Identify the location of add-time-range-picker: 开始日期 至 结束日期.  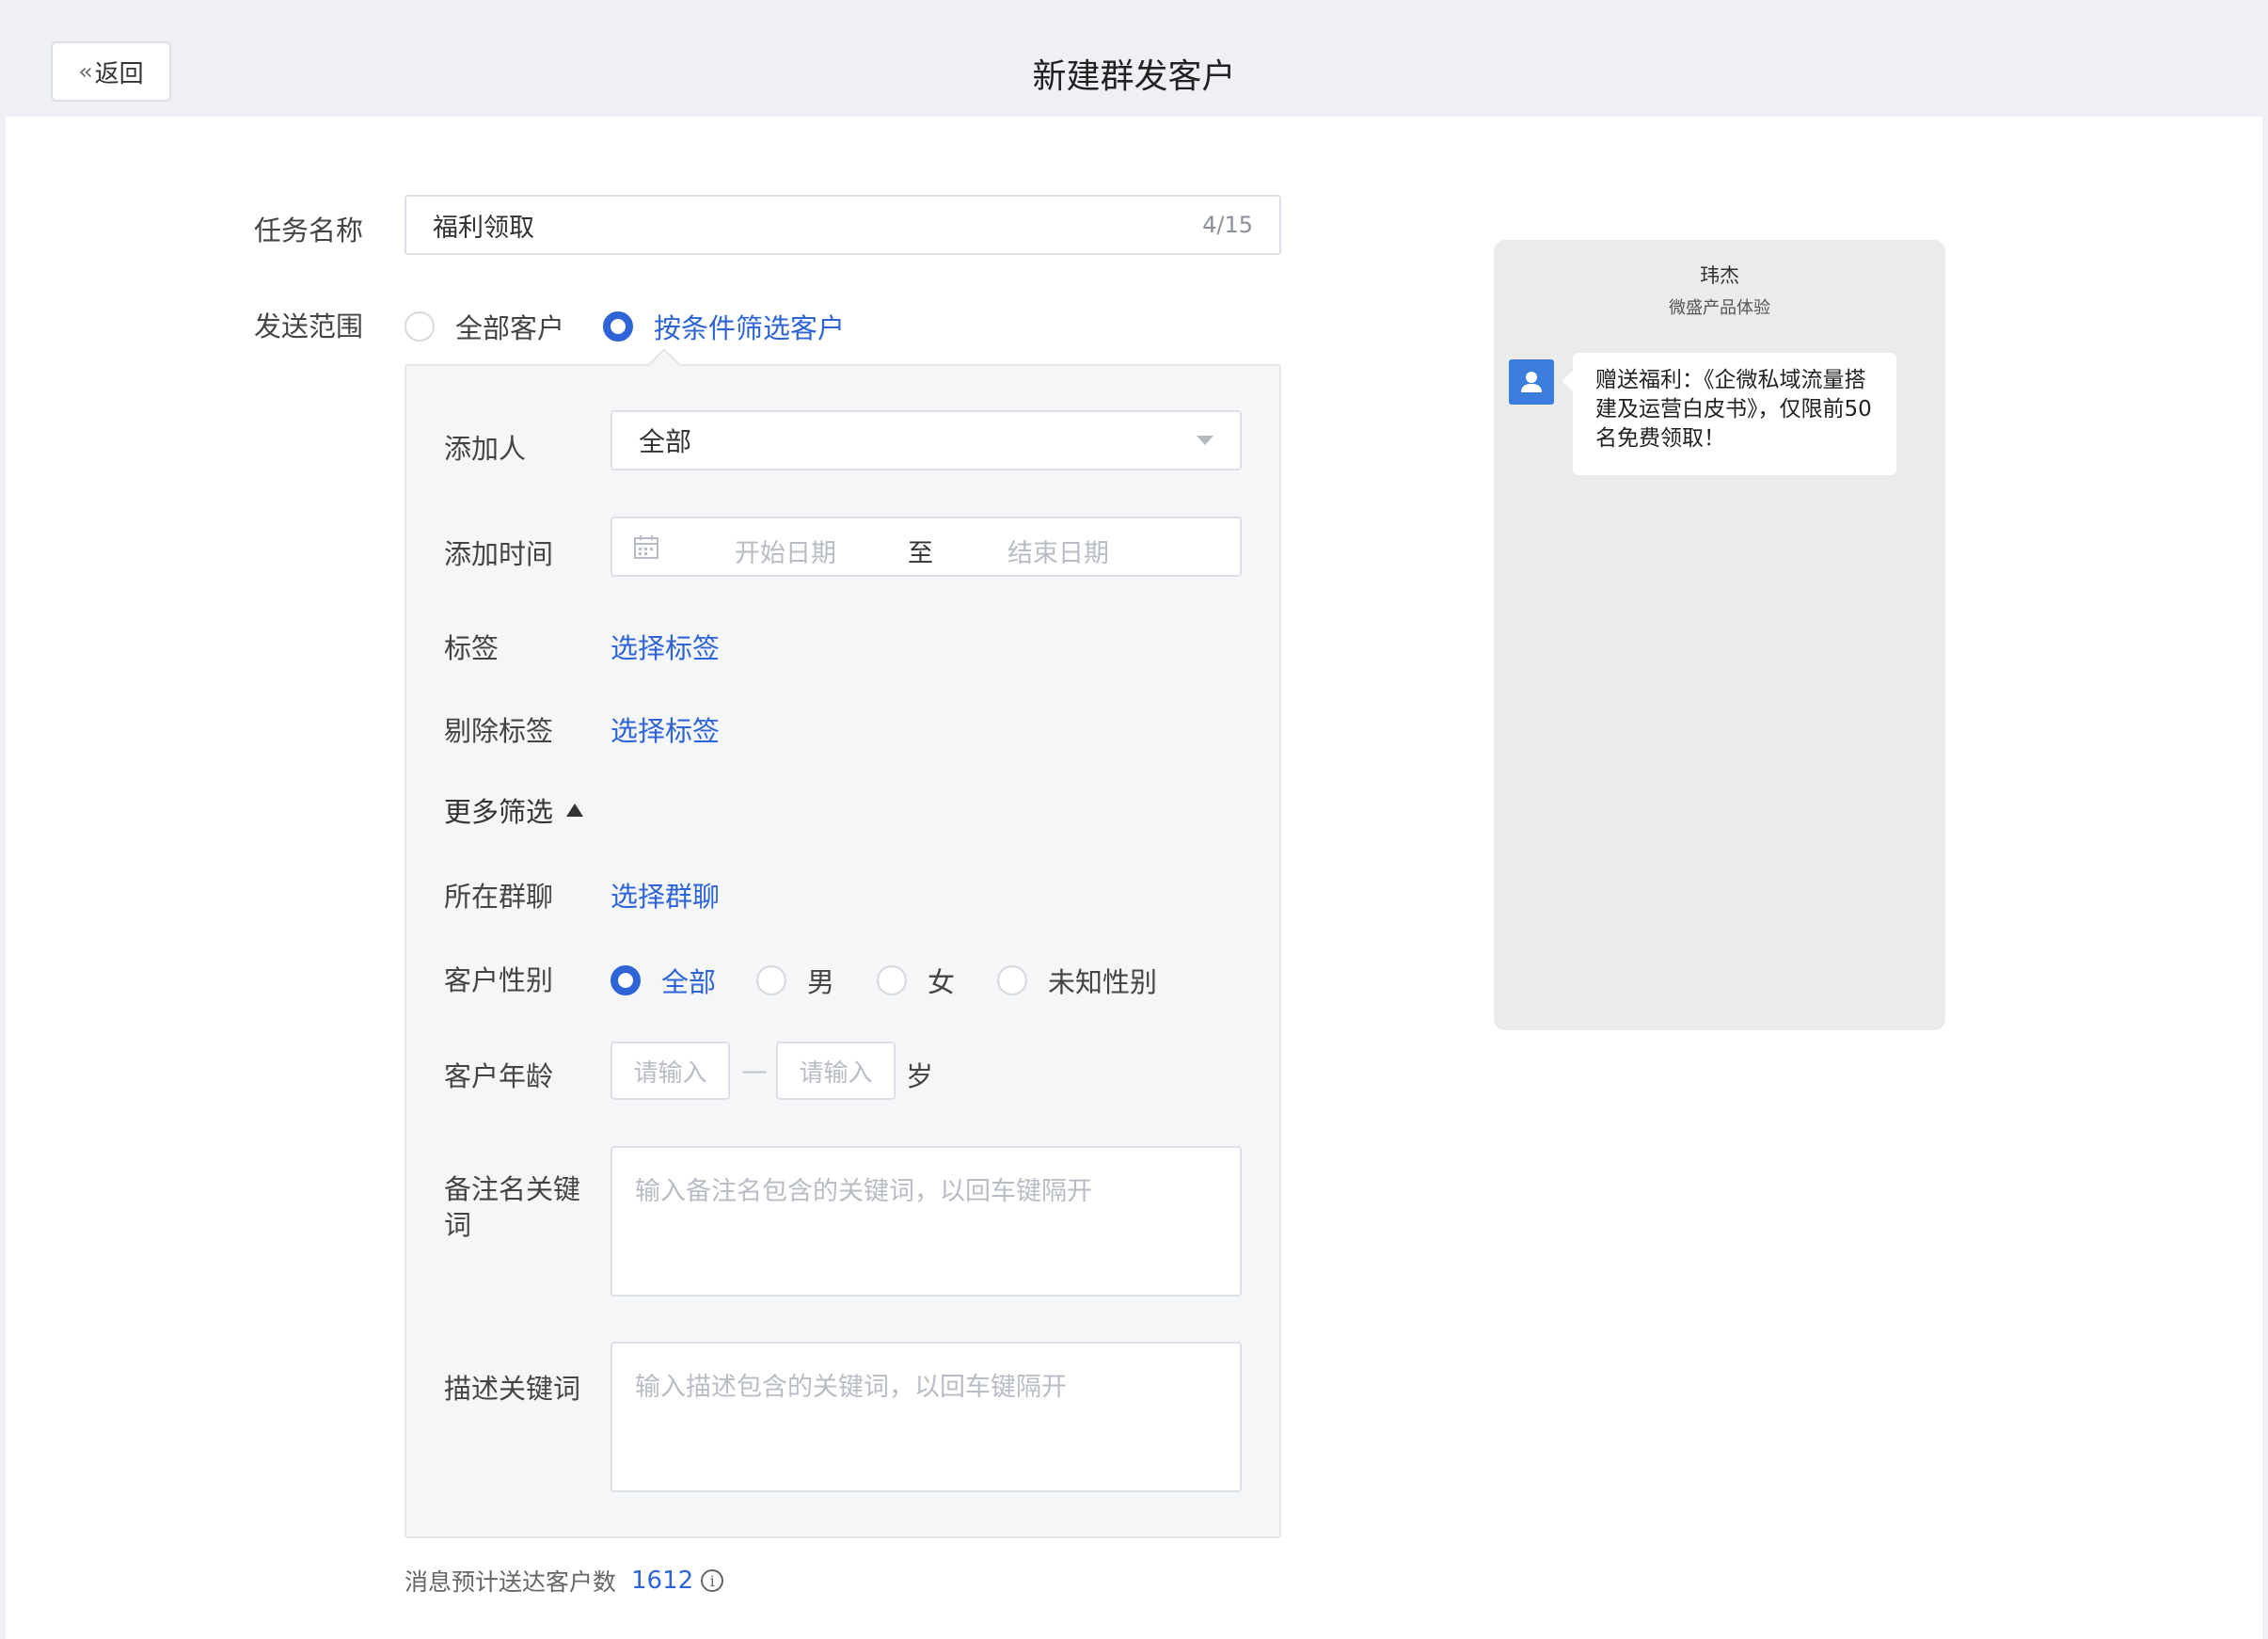
(926, 547).